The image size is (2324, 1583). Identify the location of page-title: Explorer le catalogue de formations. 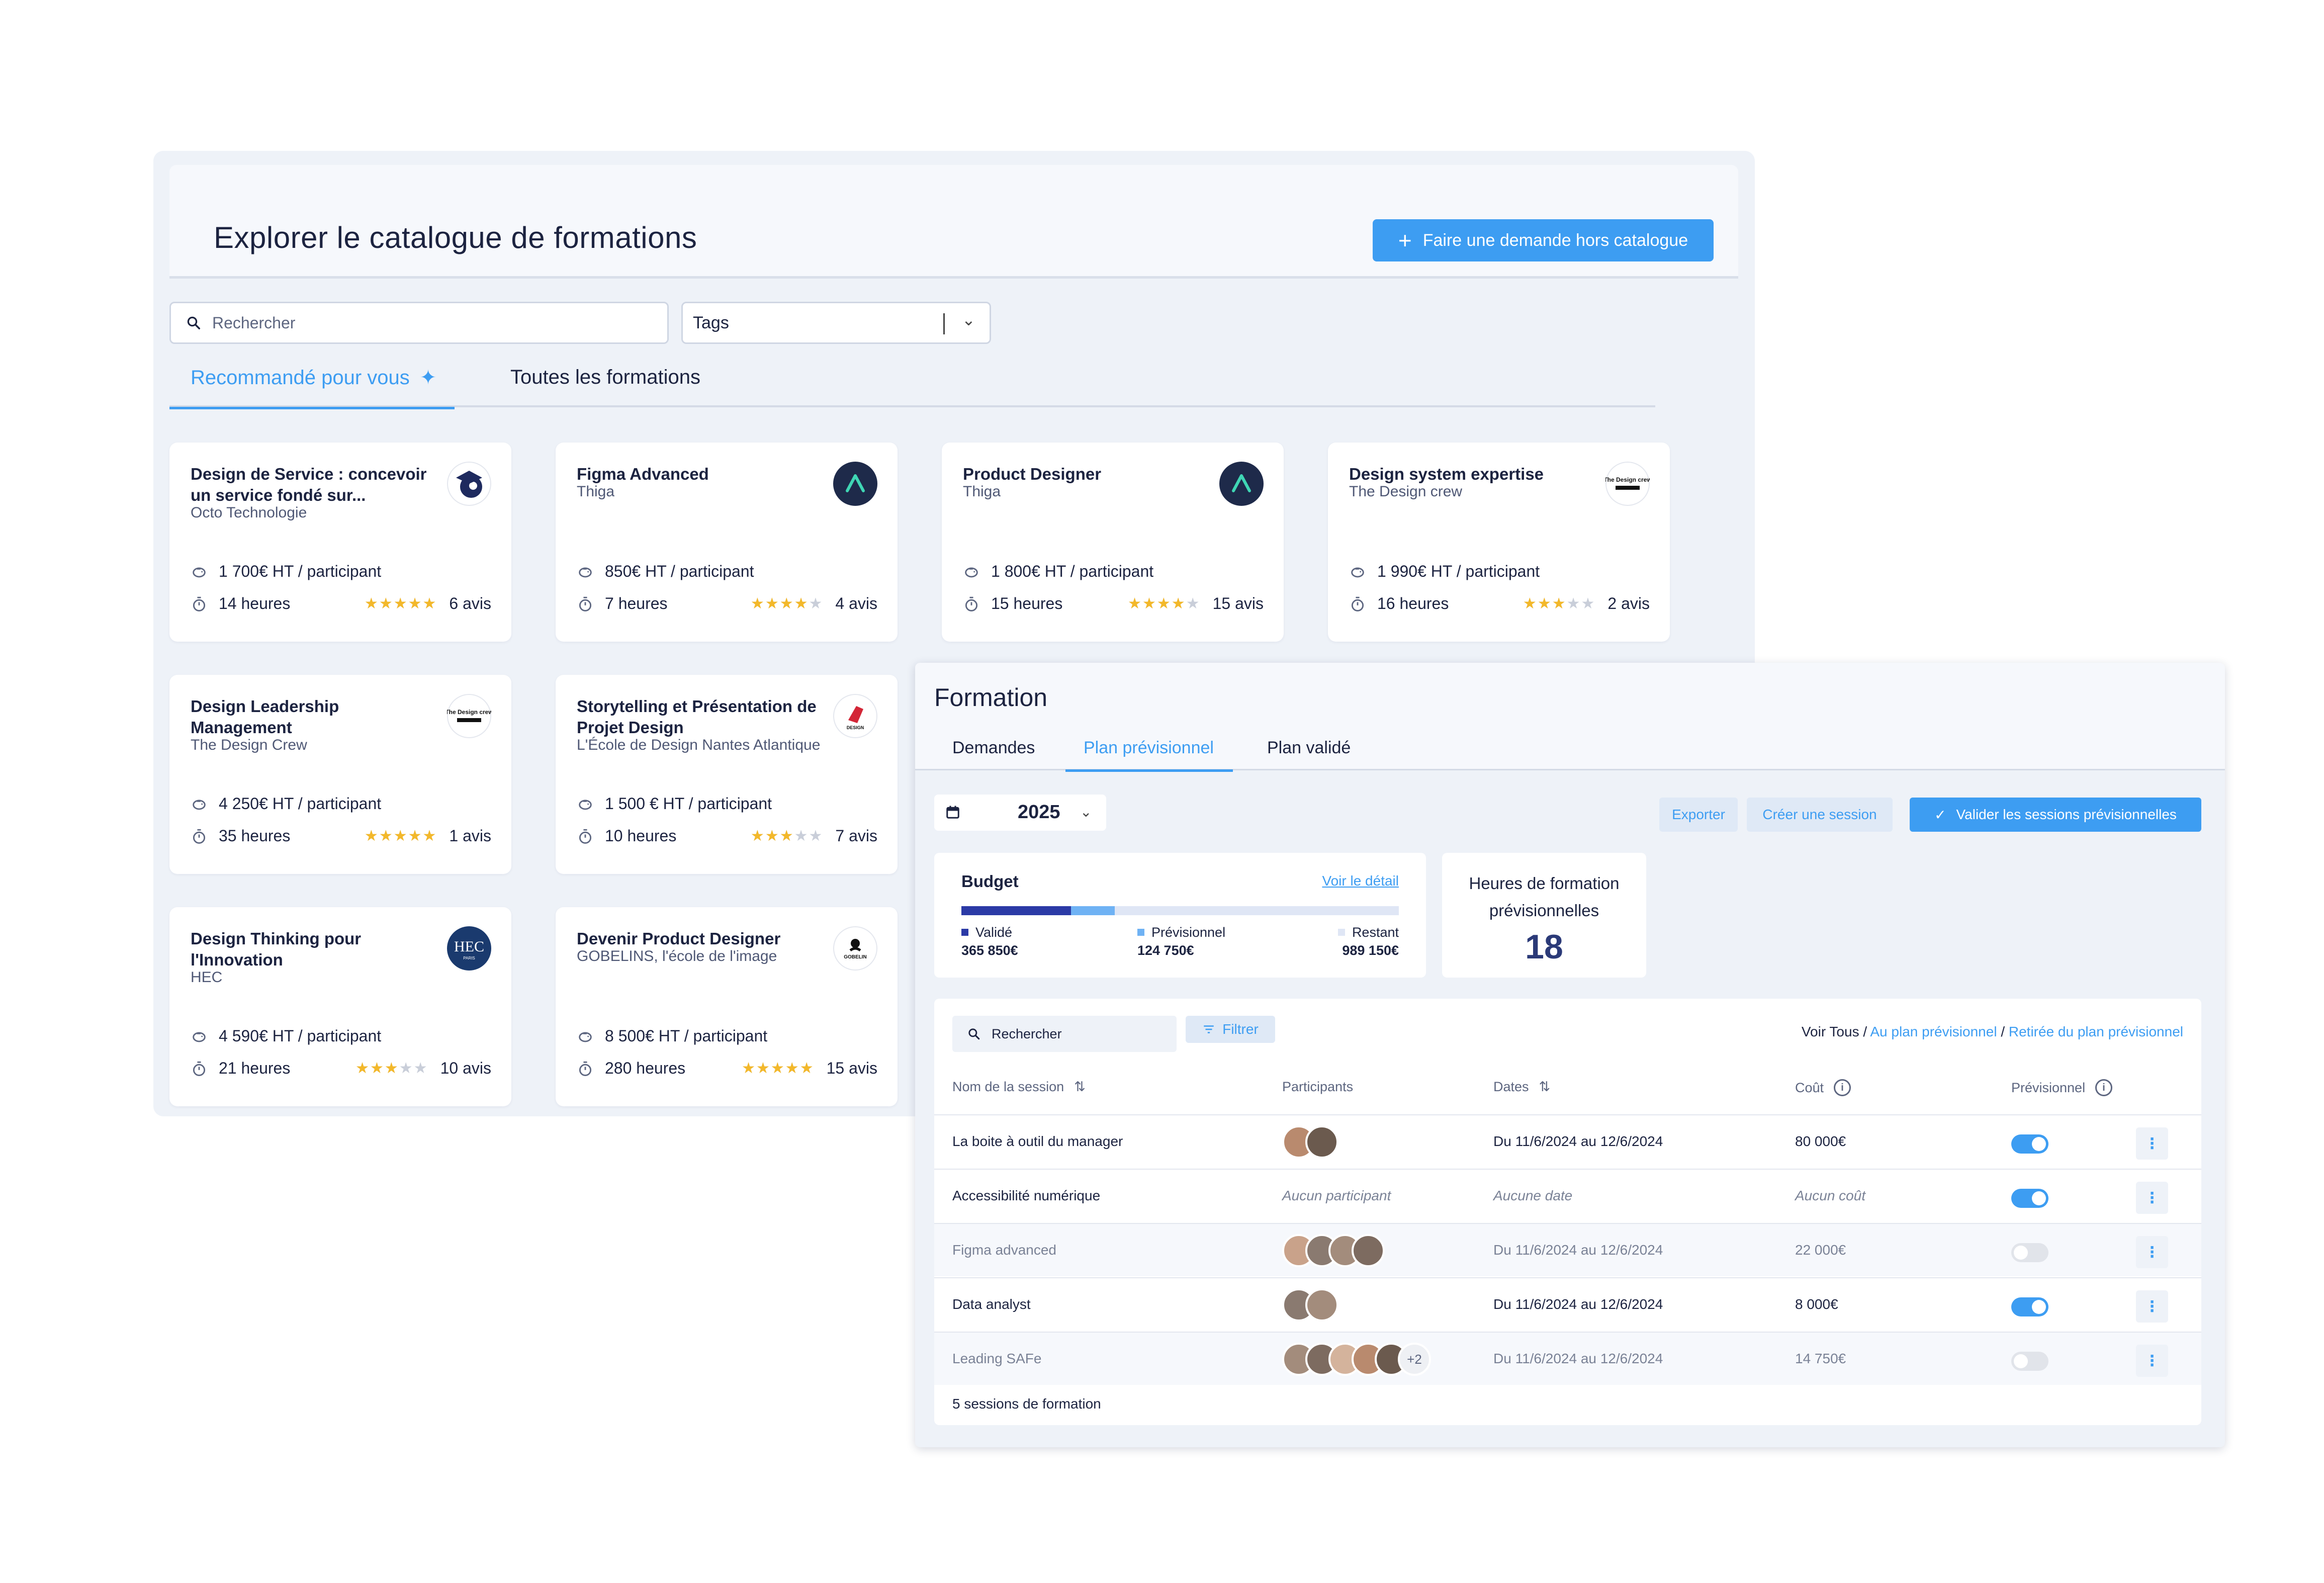
(455, 238).